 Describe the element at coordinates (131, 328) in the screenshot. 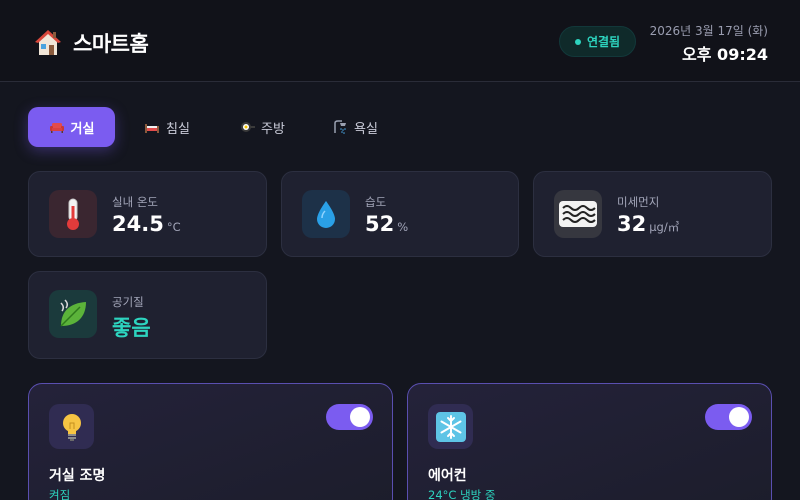

I see `sensor-value: 좋음` at that location.